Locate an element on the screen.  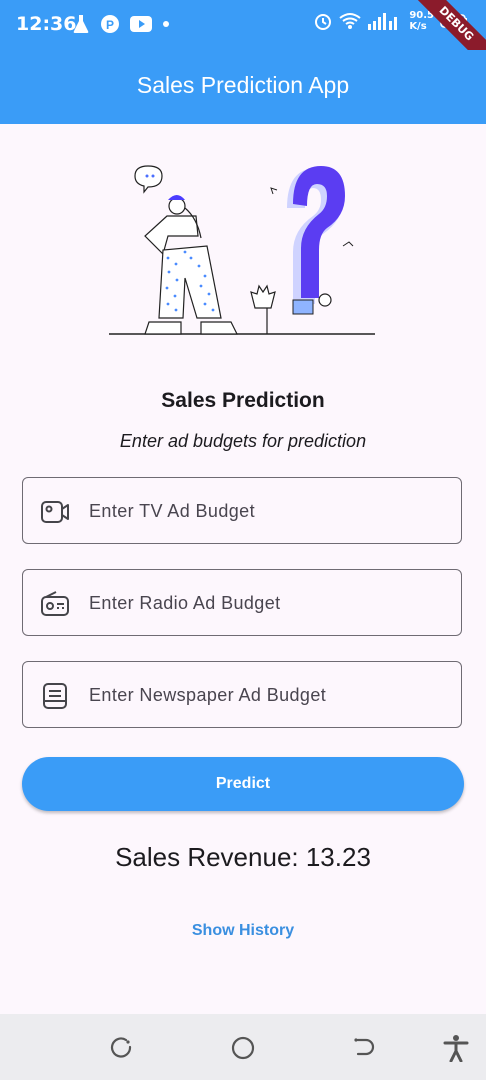
wifi-icon is located at coordinates (350, 21).